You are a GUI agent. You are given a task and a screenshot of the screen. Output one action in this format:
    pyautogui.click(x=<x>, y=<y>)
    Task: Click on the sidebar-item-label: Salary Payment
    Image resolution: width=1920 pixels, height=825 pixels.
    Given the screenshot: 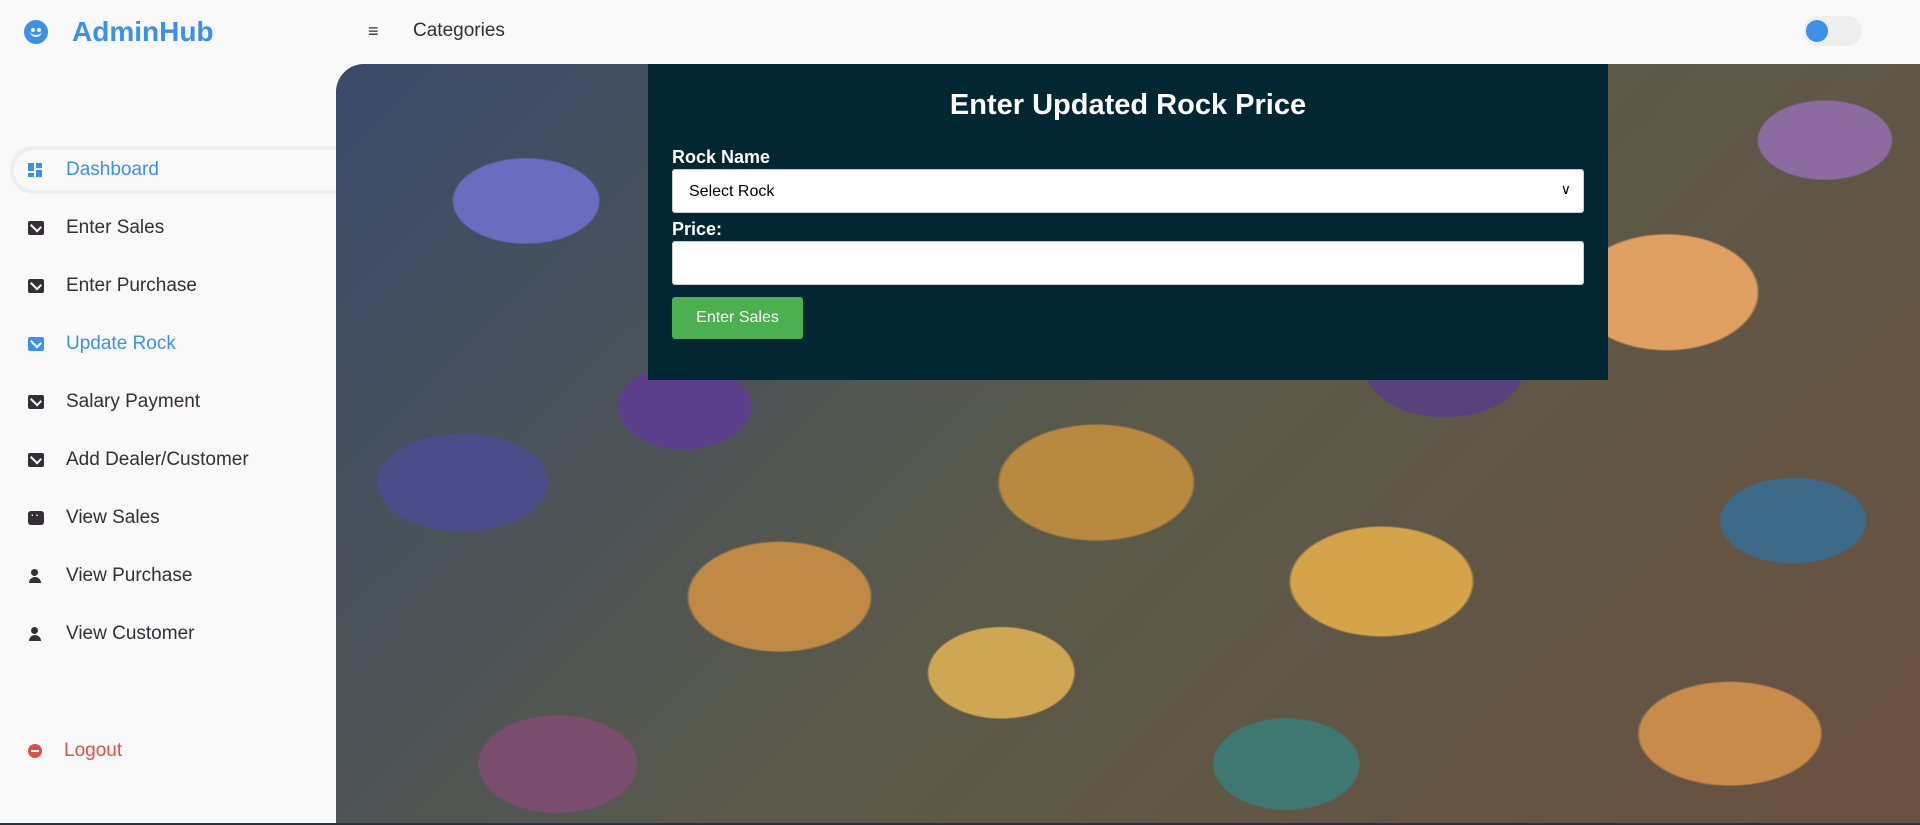 What is the action you would take?
    pyautogui.click(x=133, y=401)
    